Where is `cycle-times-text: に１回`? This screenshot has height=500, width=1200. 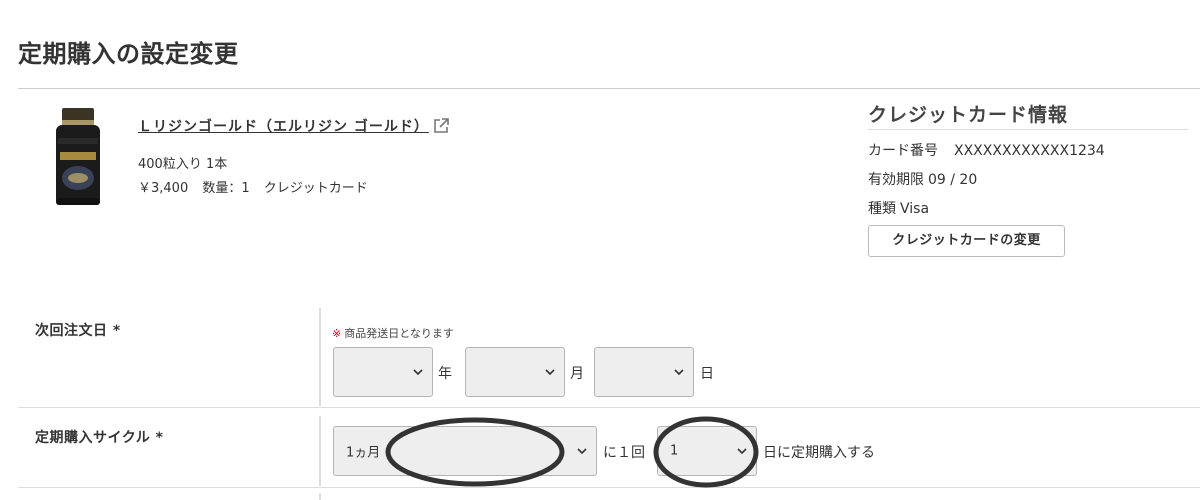 cycle-times-text: に１回 is located at coordinates (624, 453).